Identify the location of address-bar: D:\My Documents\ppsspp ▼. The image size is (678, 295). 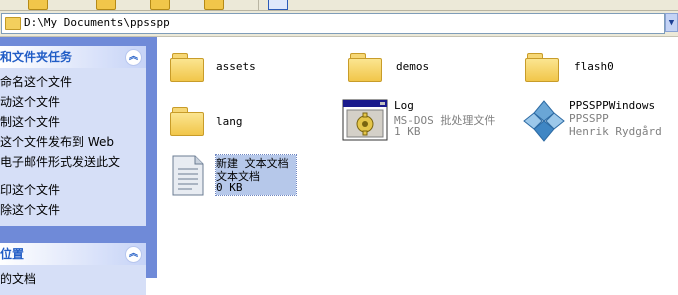
(339, 24).